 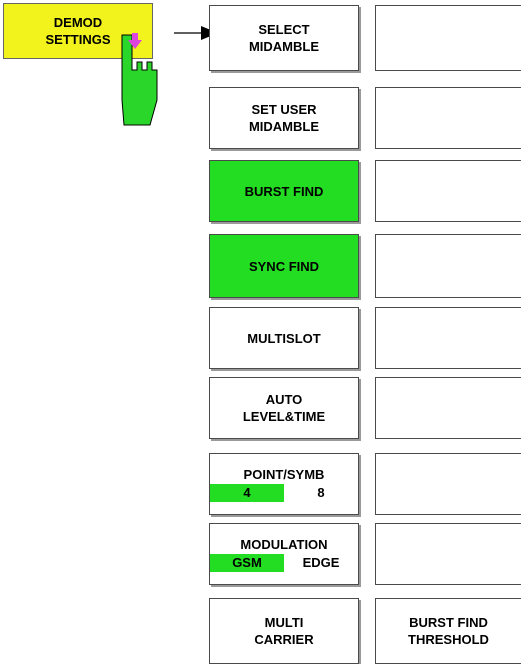 I want to click on modulation-toggle-button: MODULATION GSM EDGE, so click(x=284, y=554).